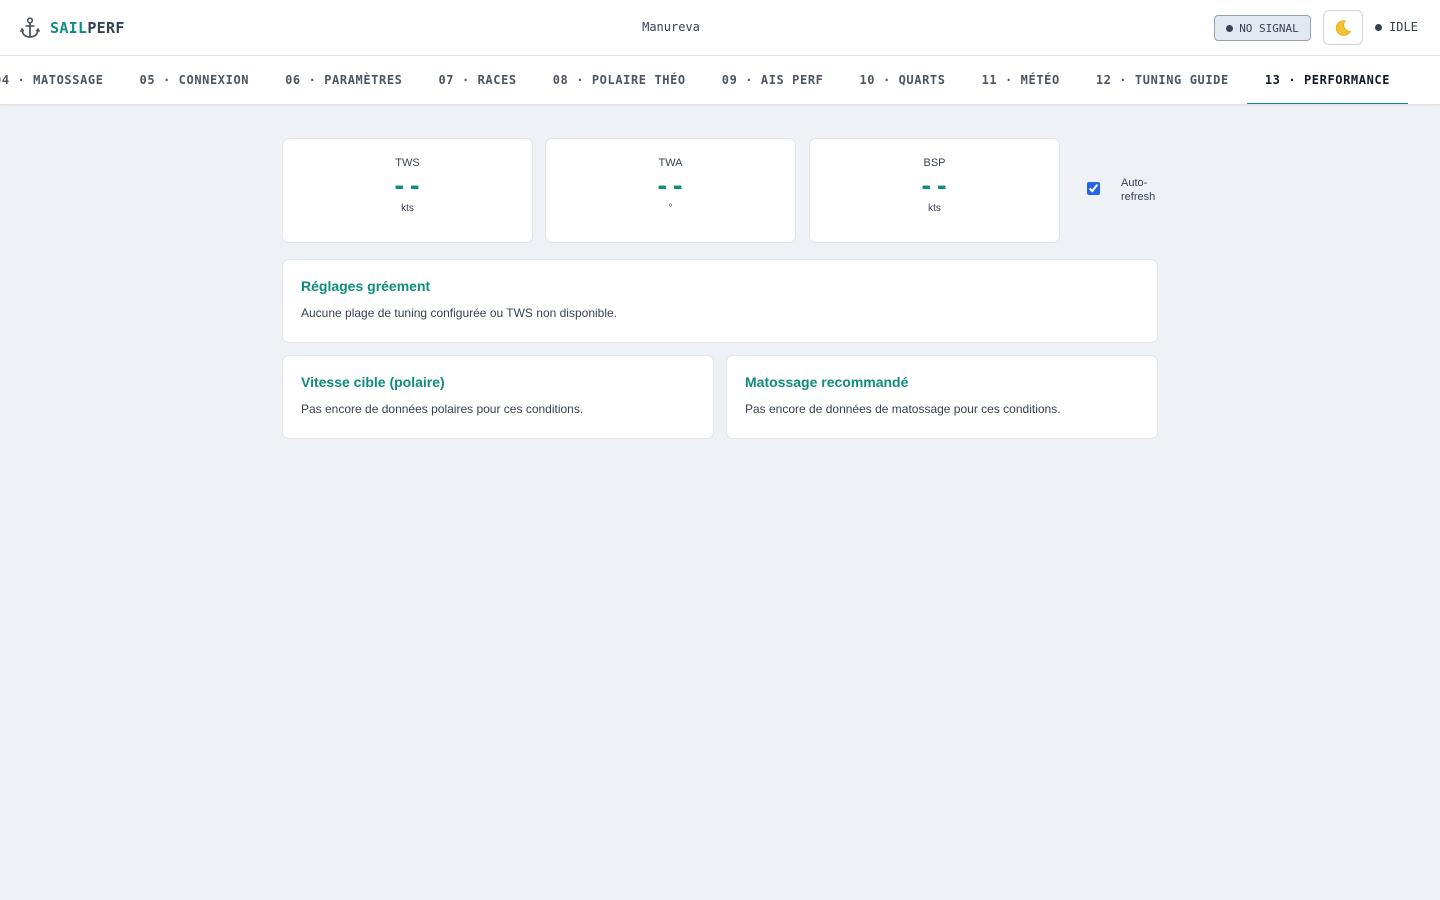 This screenshot has height=900, width=1440. Describe the element at coordinates (407, 208) in the screenshot. I see `tws-unit: kts` at that location.